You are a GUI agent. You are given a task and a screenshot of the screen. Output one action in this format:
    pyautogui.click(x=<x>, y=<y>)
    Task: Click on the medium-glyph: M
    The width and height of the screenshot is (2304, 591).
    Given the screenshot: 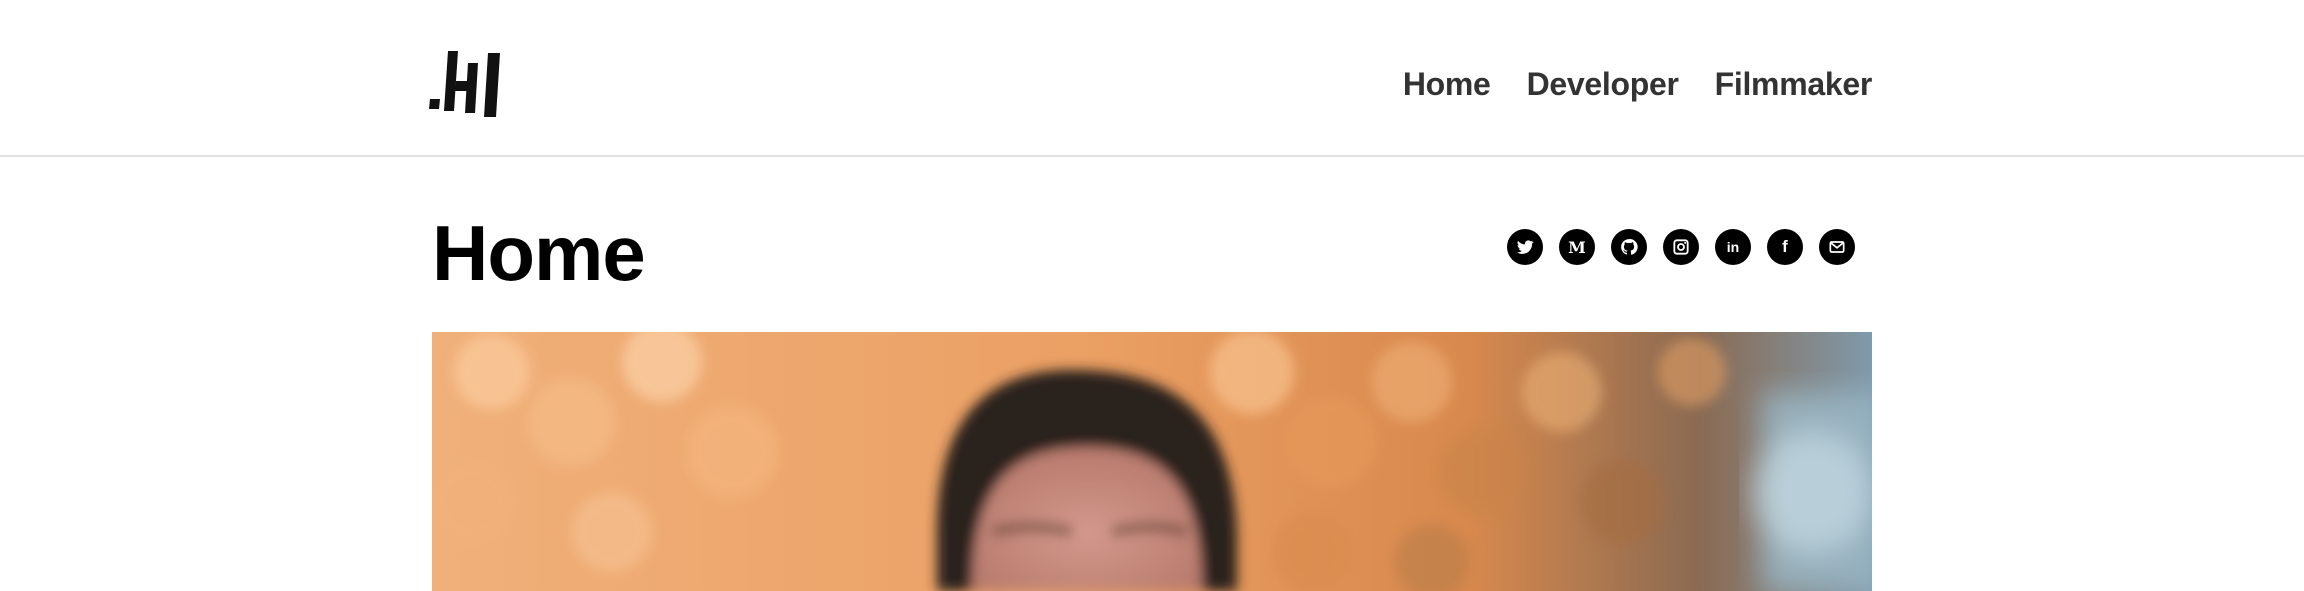 What is the action you would take?
    pyautogui.click(x=1577, y=247)
    